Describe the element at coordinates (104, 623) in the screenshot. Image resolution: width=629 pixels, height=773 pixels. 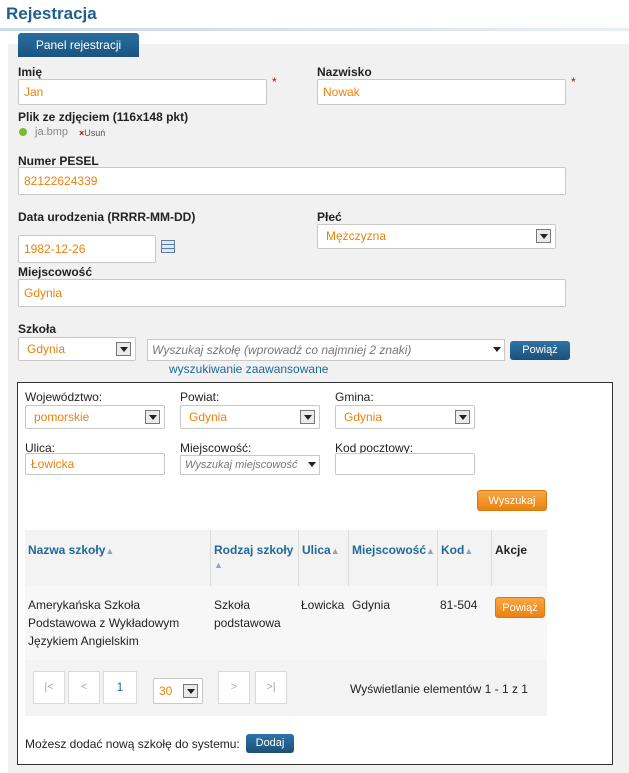
I see `school-name-line: Podstawowa z Wykładowym` at that location.